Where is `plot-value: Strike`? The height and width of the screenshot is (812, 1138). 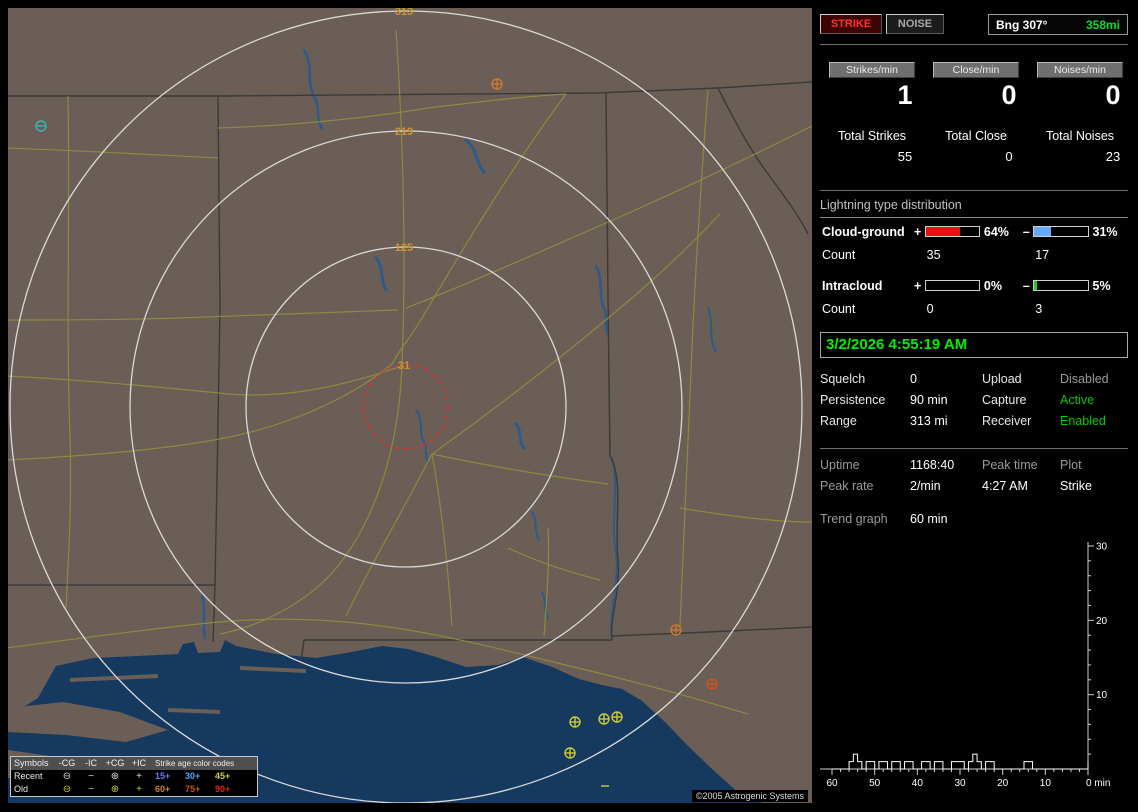 plot-value: Strike is located at coordinates (1076, 486).